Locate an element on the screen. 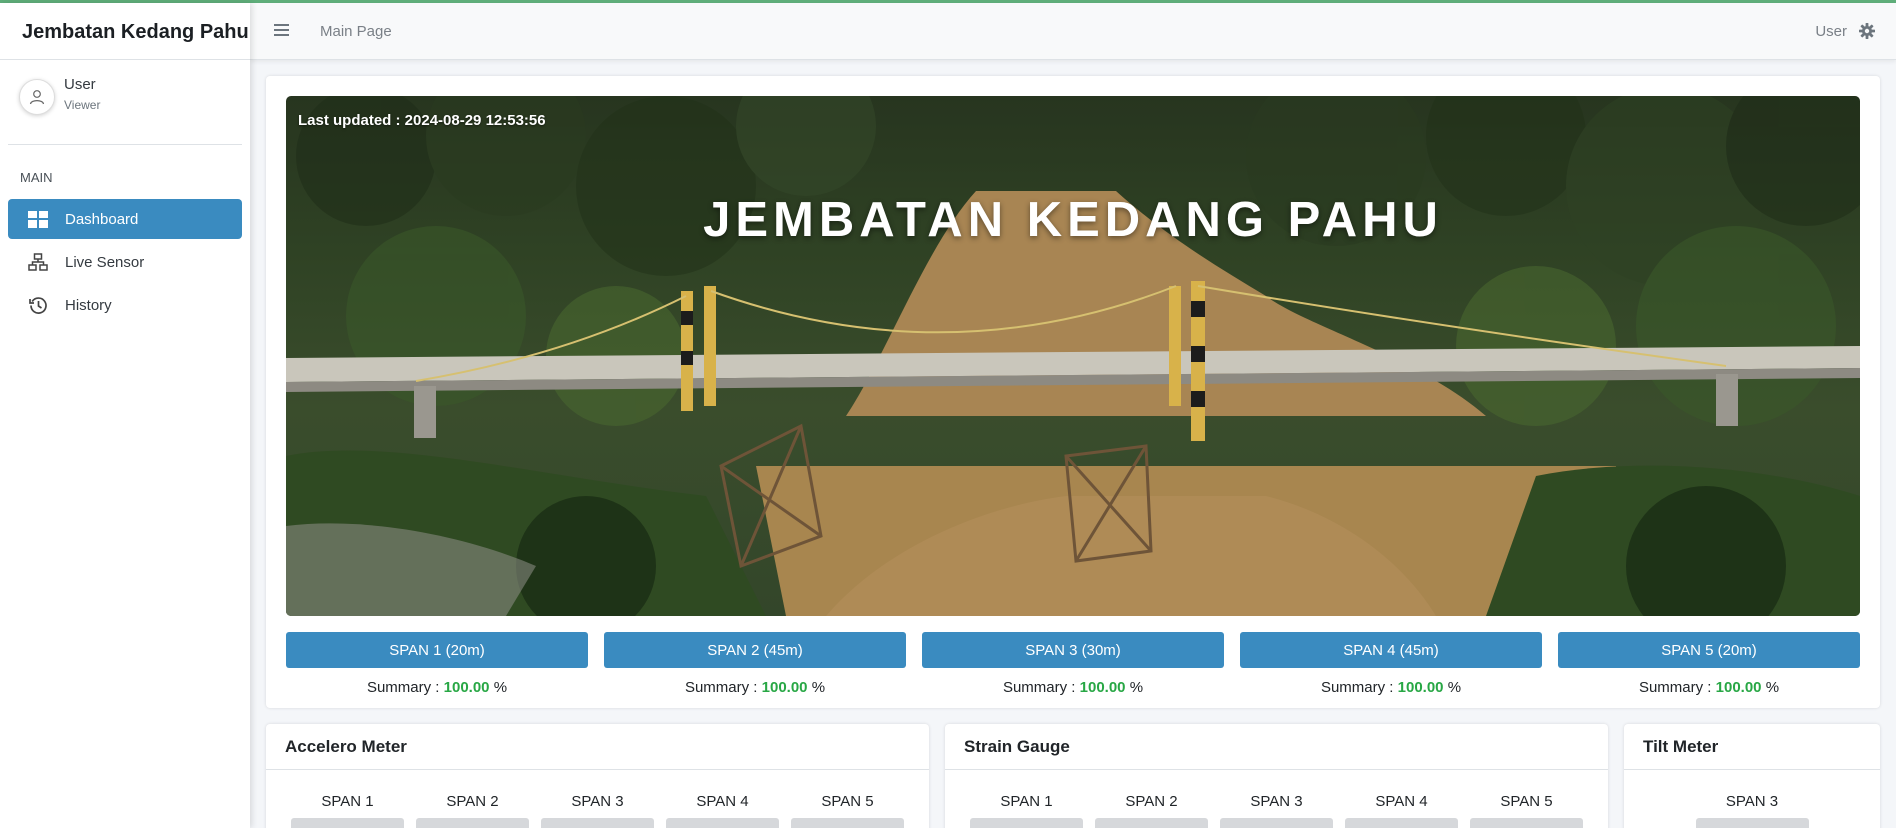 This screenshot has height=828, width=1896. nav-section-header: MAIN is located at coordinates (36, 177).